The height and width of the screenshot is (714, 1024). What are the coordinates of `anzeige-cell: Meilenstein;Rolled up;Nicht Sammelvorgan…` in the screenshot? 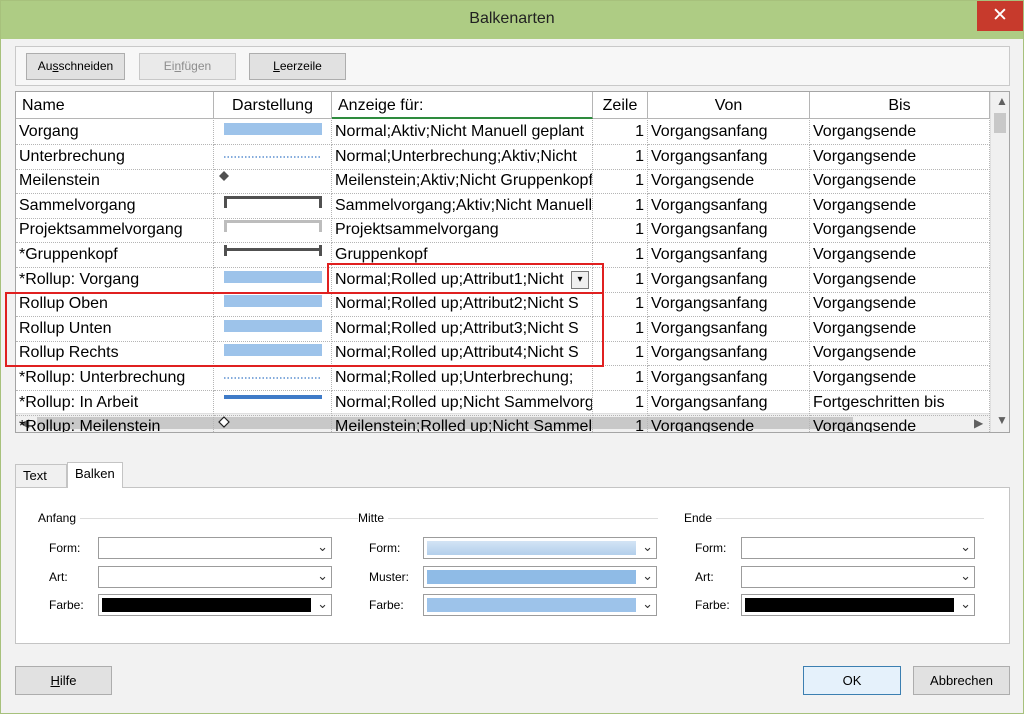 It's located at (462, 423).